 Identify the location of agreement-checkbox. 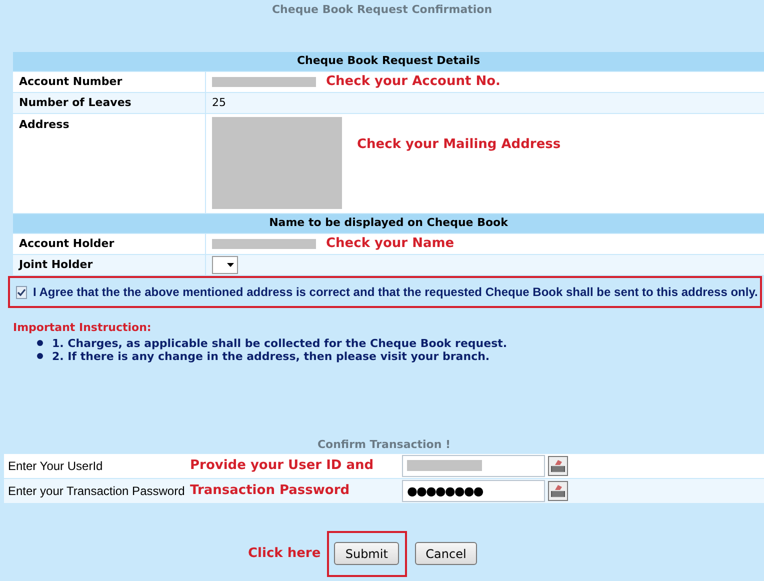
(21, 292).